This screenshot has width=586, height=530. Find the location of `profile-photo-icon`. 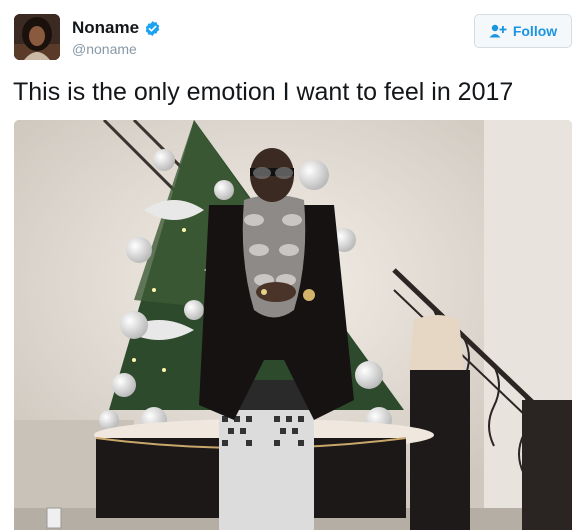

profile-photo-icon is located at coordinates (37, 37).